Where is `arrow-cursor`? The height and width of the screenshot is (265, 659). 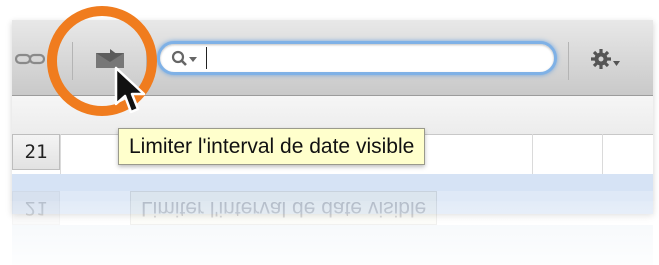 arrow-cursor is located at coordinates (130, 91).